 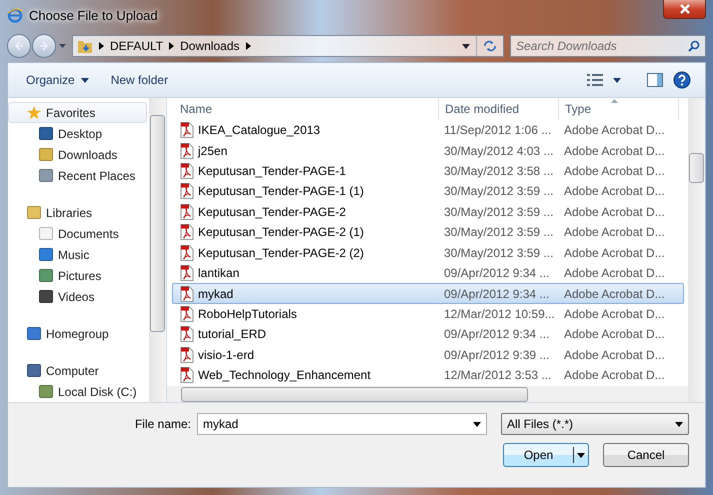 I want to click on file-name: mykad, so click(x=216, y=293).